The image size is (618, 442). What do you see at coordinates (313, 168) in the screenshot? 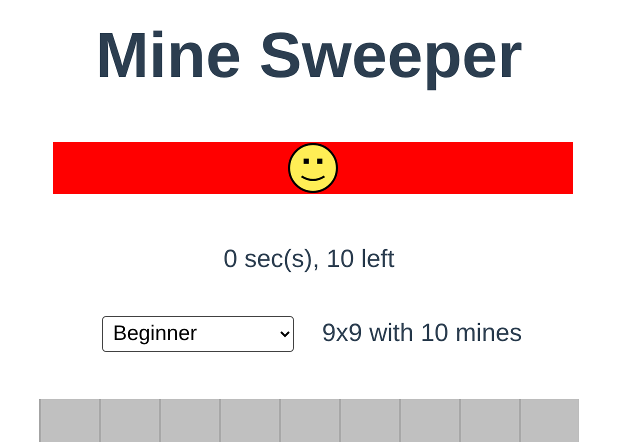
I see `smiley-face-icon` at bounding box center [313, 168].